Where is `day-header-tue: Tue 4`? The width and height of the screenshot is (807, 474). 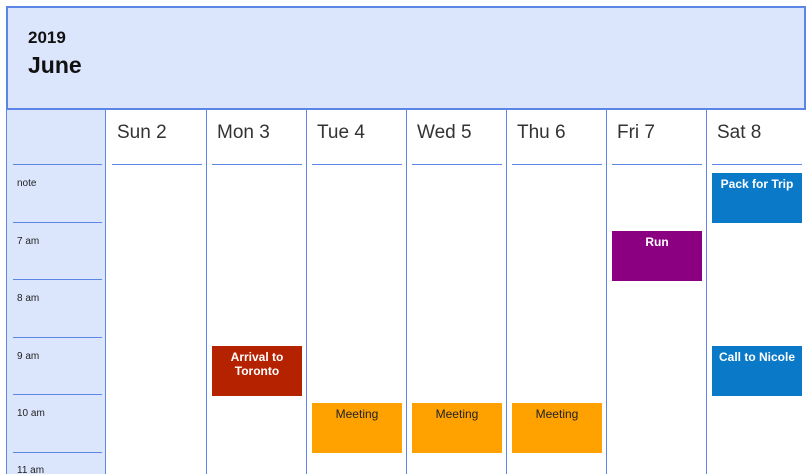
day-header-tue: Tue 4 is located at coordinates (341, 132).